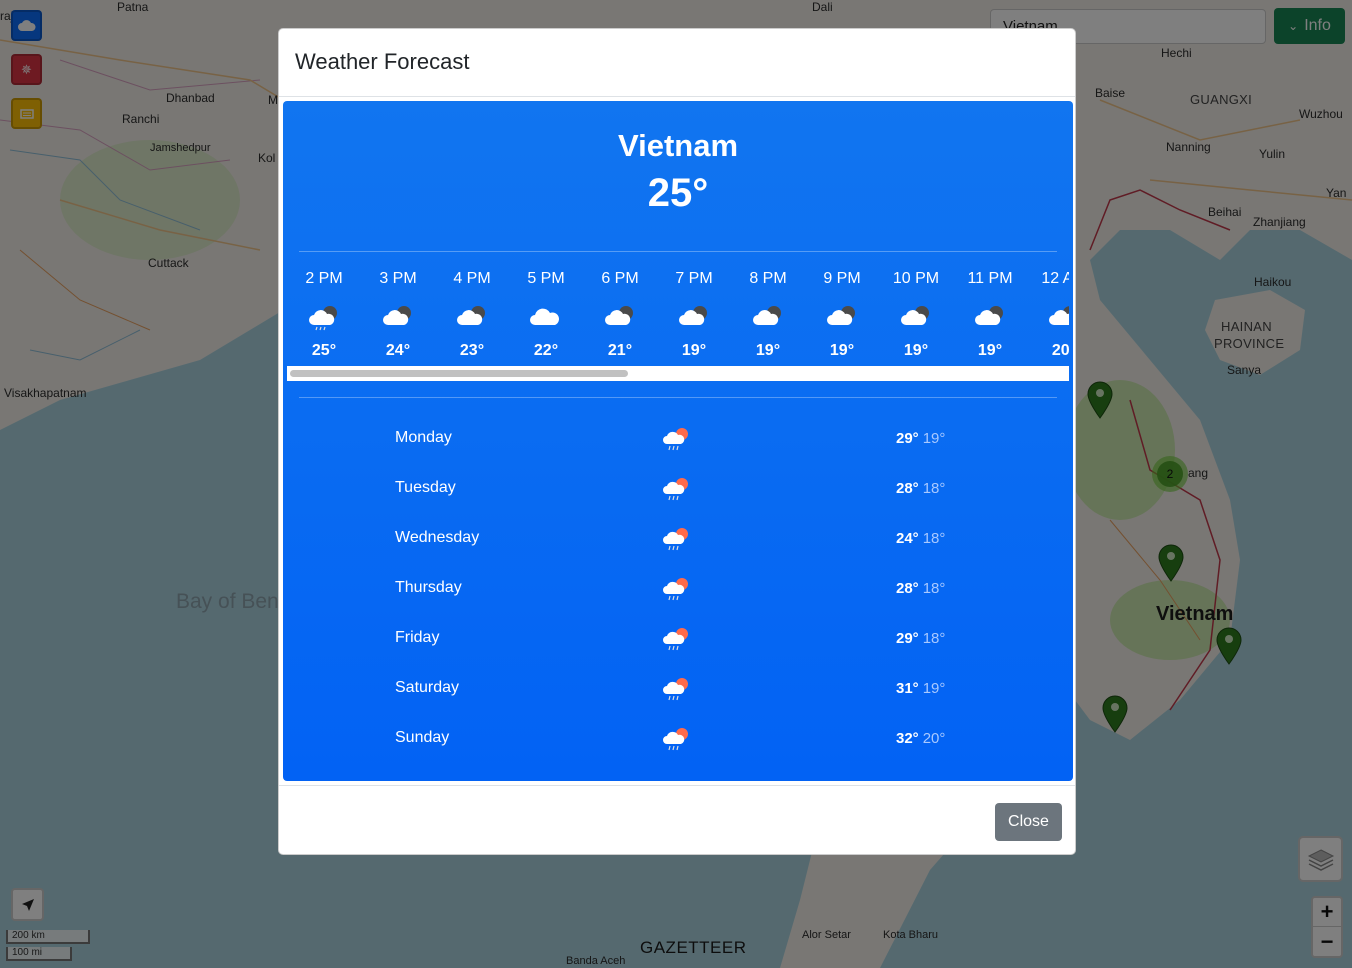  I want to click on hourly-temperature: 24°, so click(398, 350).